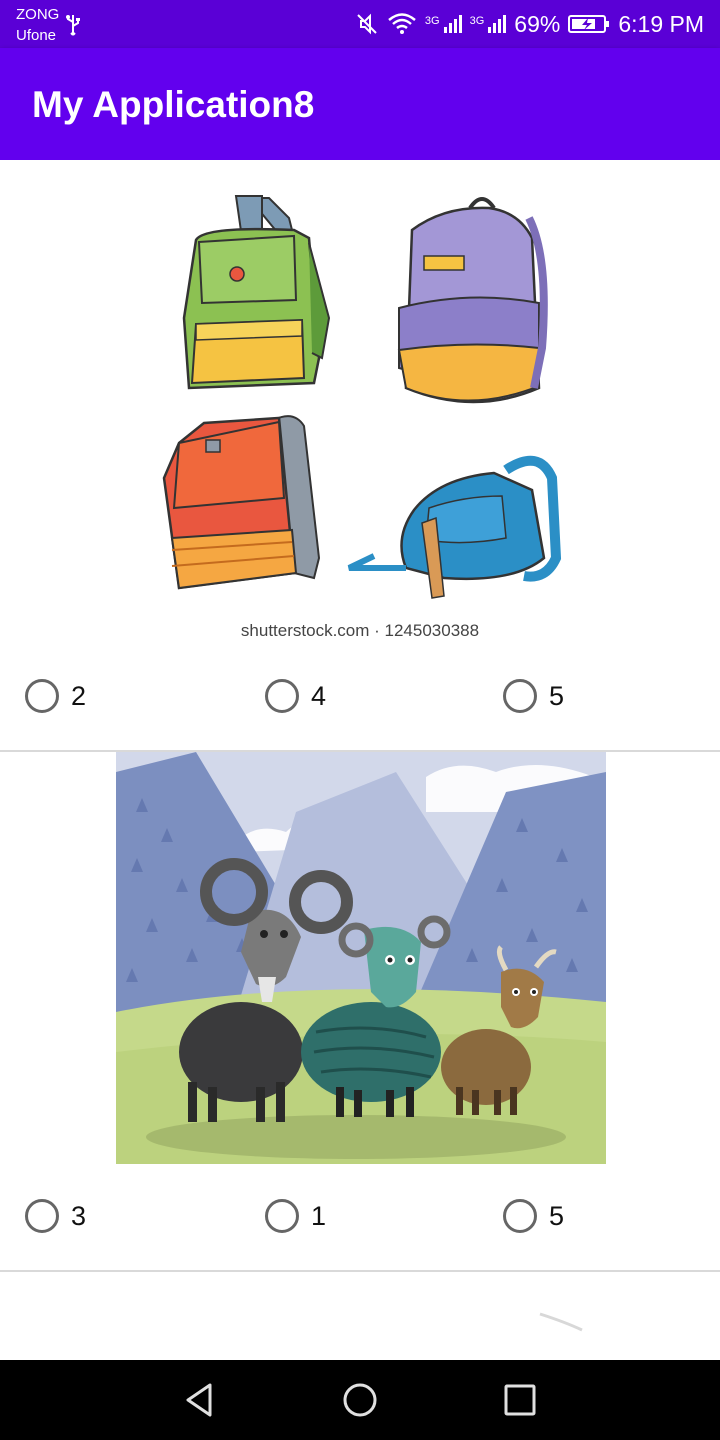 This screenshot has width=720, height=1440. What do you see at coordinates (256, 292) in the screenshot?
I see `green-backpack` at bounding box center [256, 292].